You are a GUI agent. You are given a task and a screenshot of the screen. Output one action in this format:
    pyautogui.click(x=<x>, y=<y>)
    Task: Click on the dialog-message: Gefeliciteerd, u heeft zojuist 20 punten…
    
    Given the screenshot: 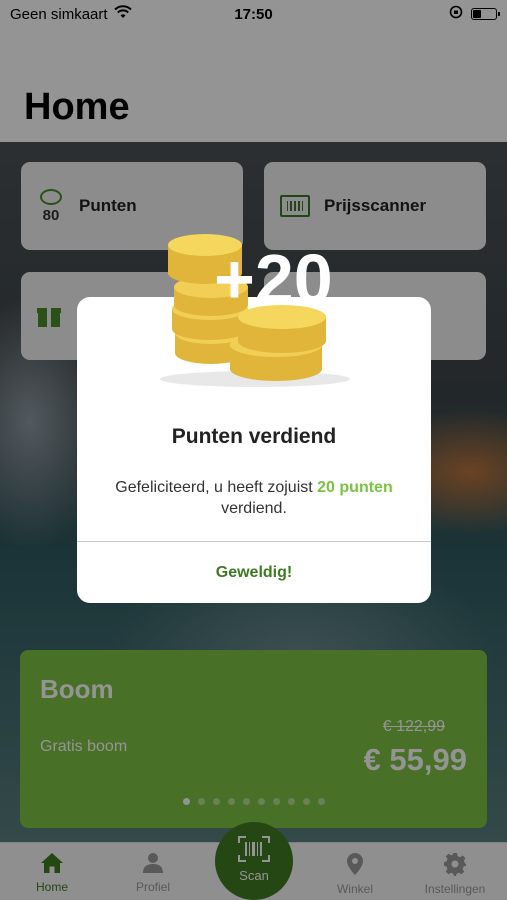 What is the action you would take?
    pyautogui.click(x=254, y=498)
    